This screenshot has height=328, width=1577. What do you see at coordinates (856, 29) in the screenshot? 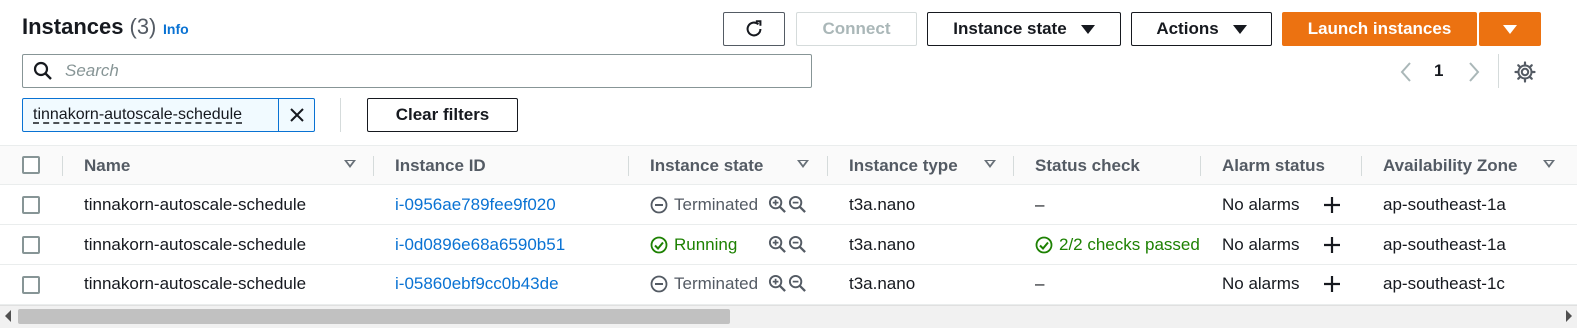
I see `connect-button: Connect` at bounding box center [856, 29].